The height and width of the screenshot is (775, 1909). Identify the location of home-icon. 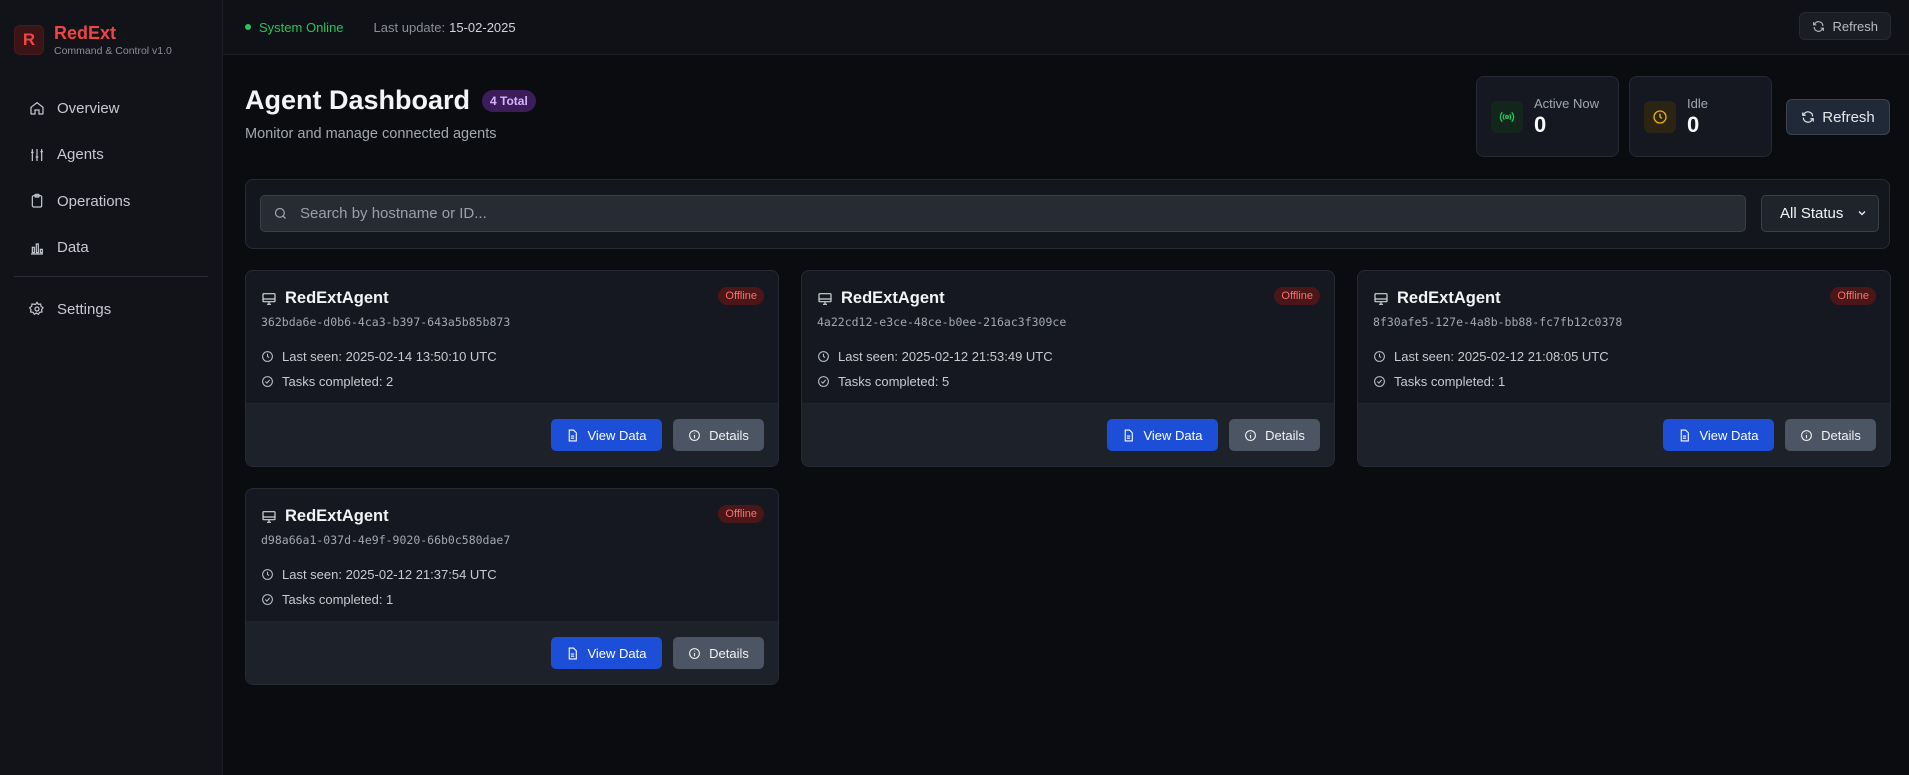
(37, 108).